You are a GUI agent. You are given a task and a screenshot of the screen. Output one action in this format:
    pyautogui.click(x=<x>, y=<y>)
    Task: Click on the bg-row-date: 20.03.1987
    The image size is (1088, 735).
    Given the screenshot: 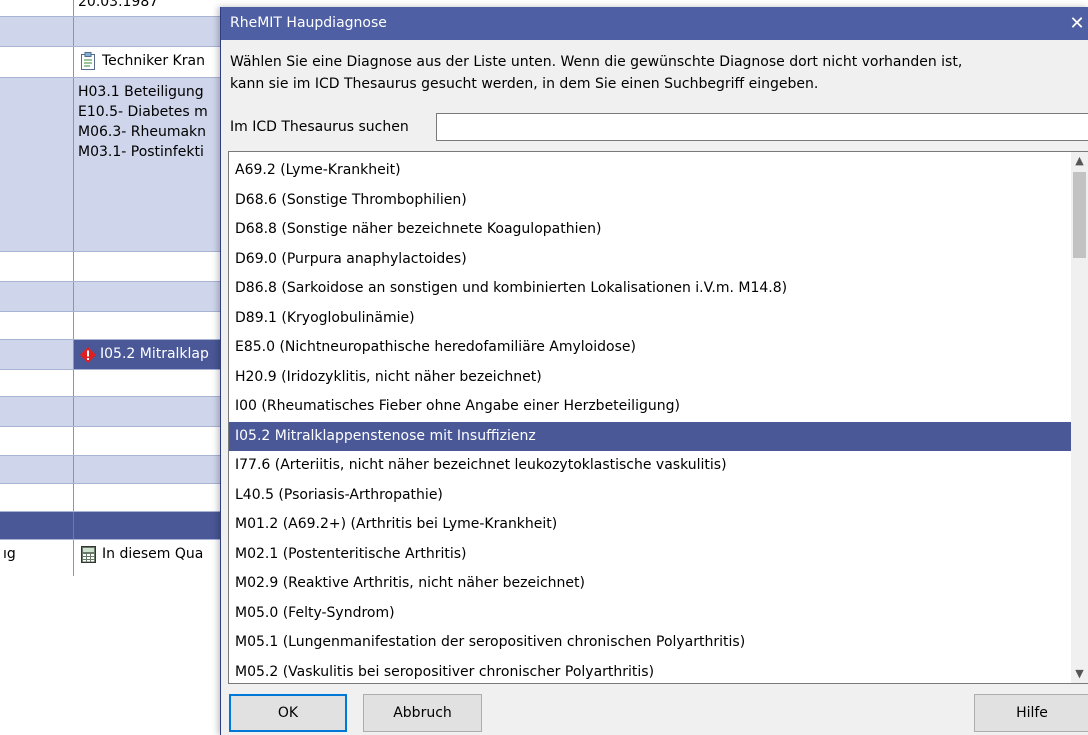 What is the action you would take?
    pyautogui.click(x=115, y=8)
    